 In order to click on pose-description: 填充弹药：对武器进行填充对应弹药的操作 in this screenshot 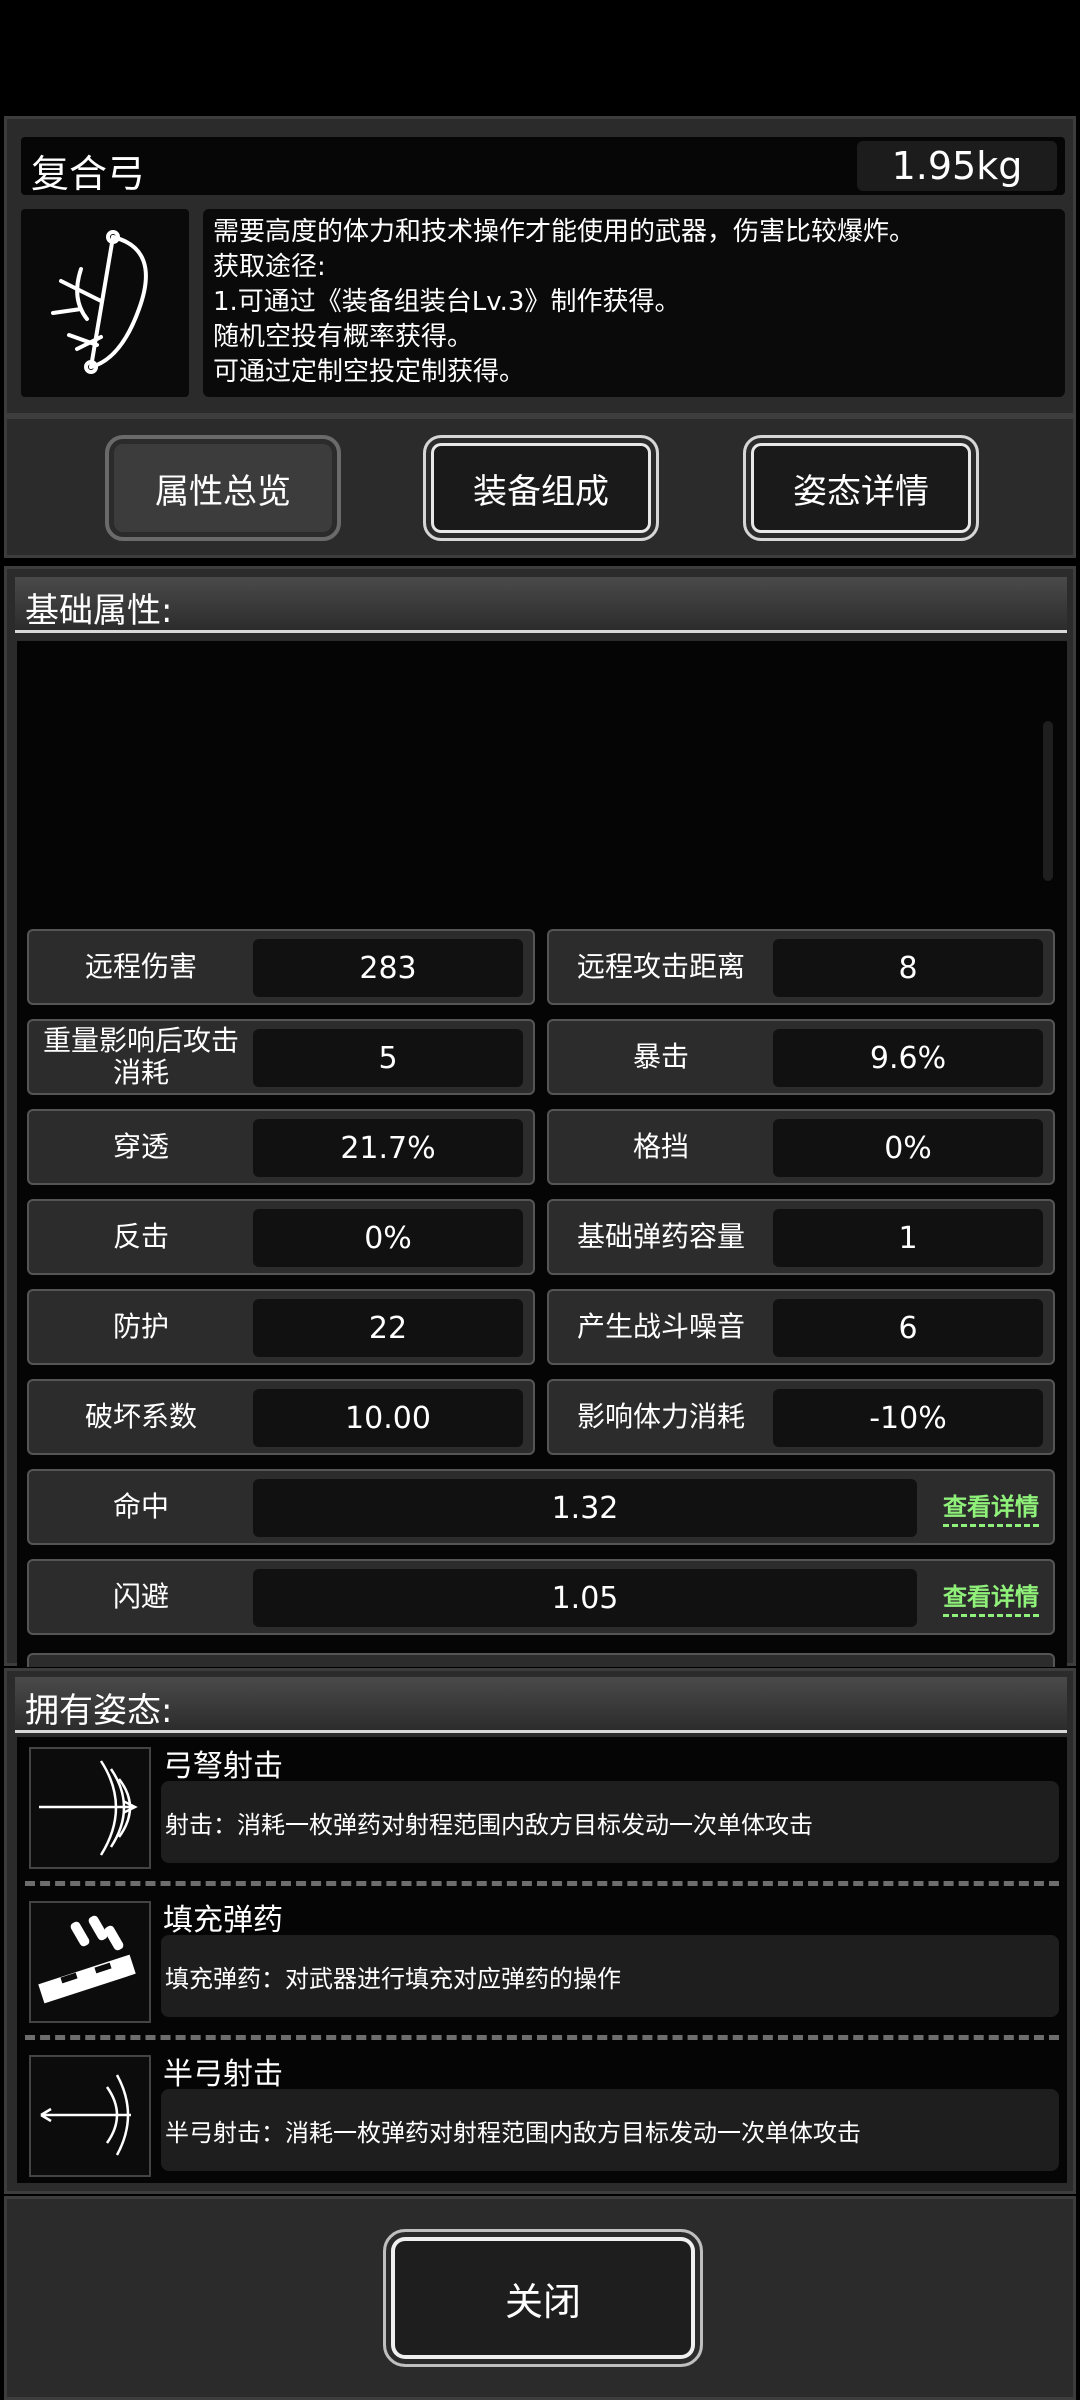, I will do `click(610, 1976)`.